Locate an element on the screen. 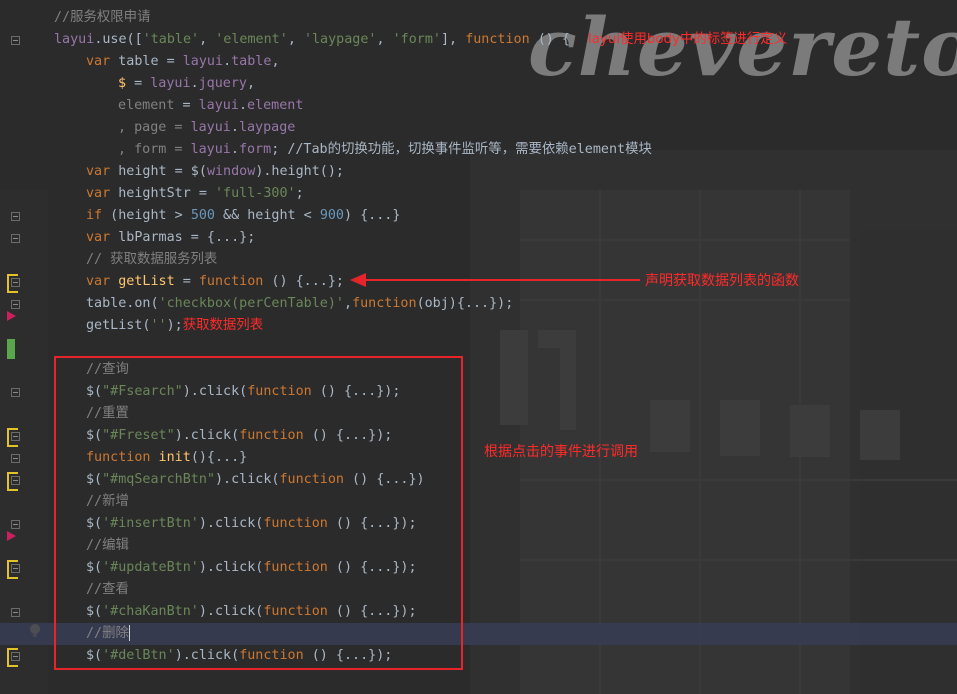 This screenshot has height=694, width=957. code-token: laypage is located at coordinates (267, 127).